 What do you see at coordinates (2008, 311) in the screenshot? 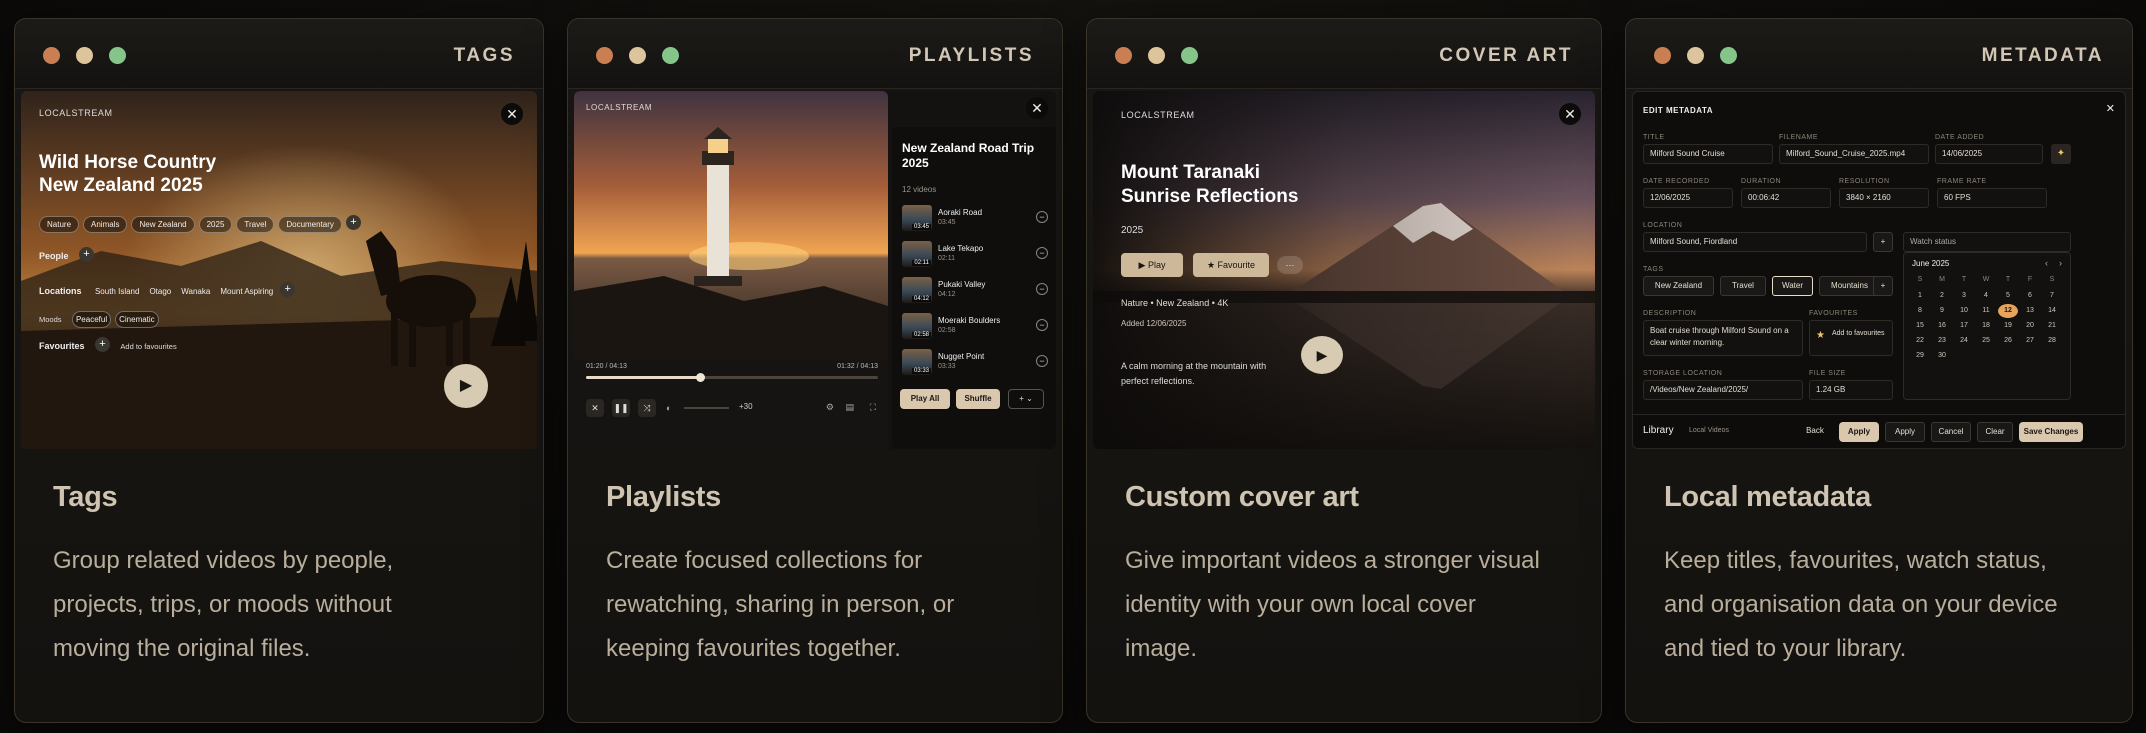
I see `calendar-day: 12` at bounding box center [2008, 311].